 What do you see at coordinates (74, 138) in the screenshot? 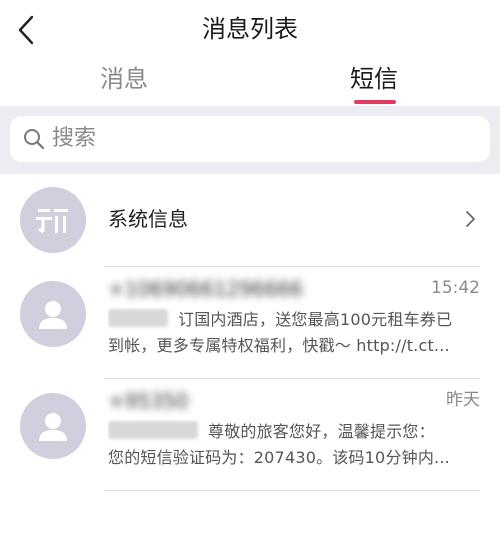
I see `search-placeholder: 搜索` at bounding box center [74, 138].